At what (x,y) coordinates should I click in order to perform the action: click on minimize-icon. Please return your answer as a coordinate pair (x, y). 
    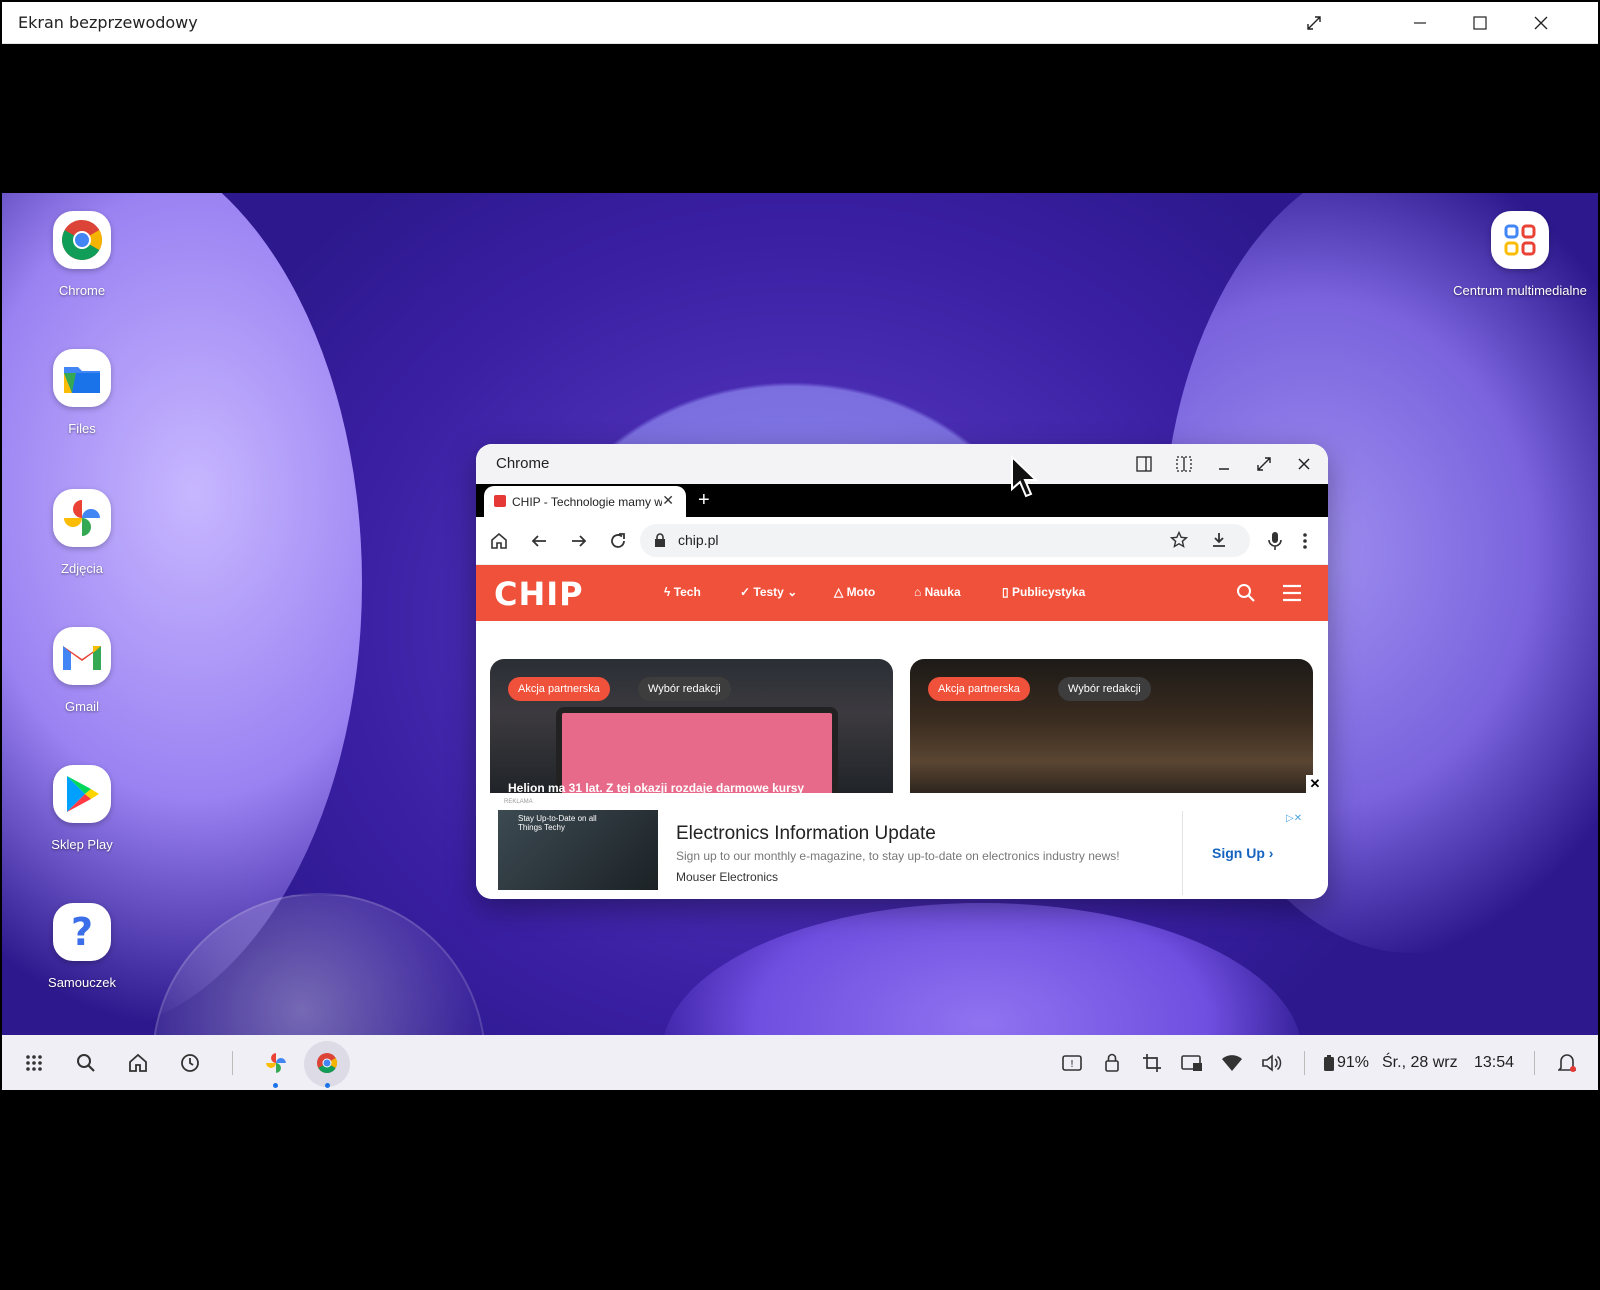
    Looking at the image, I should click on (1224, 464).